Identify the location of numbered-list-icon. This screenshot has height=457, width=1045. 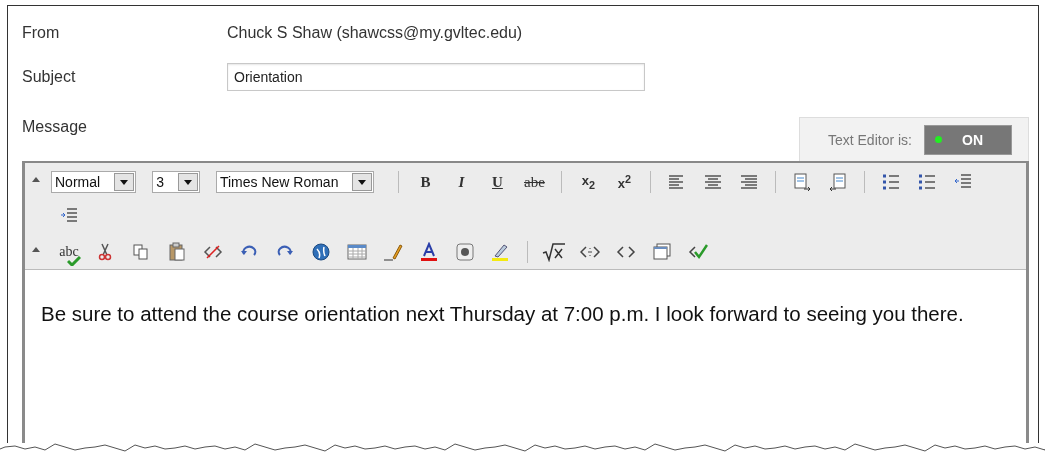
(891, 182).